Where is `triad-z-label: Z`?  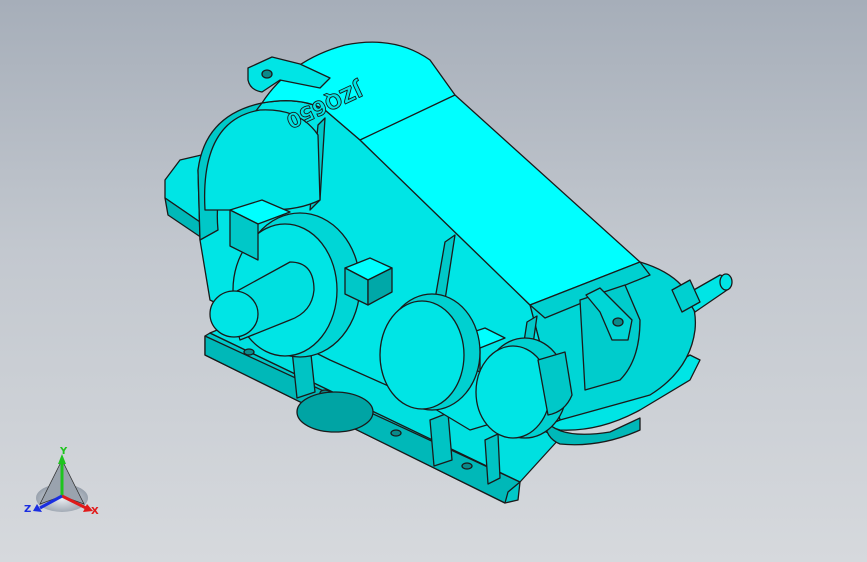 triad-z-label: Z is located at coordinates (28, 509).